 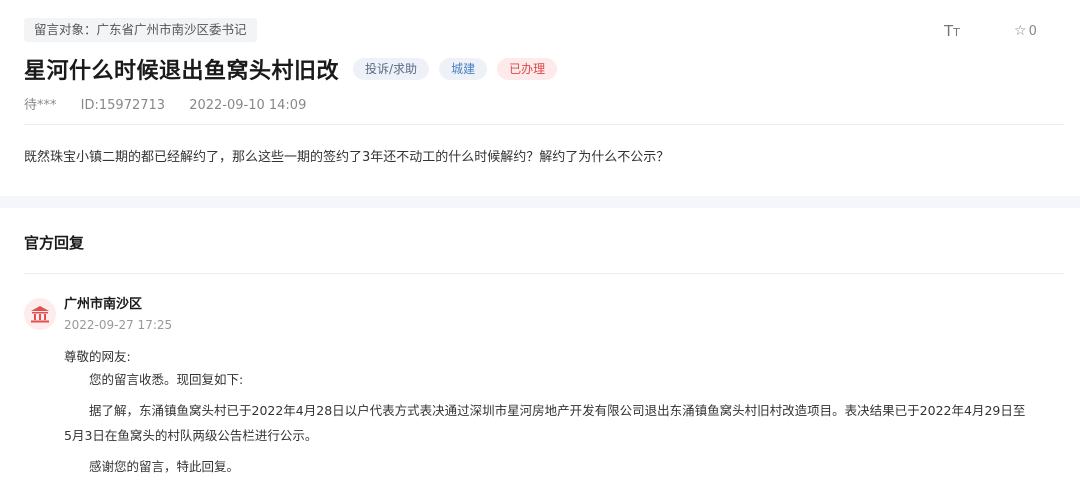 I want to click on author-name: 待***, so click(x=40, y=105).